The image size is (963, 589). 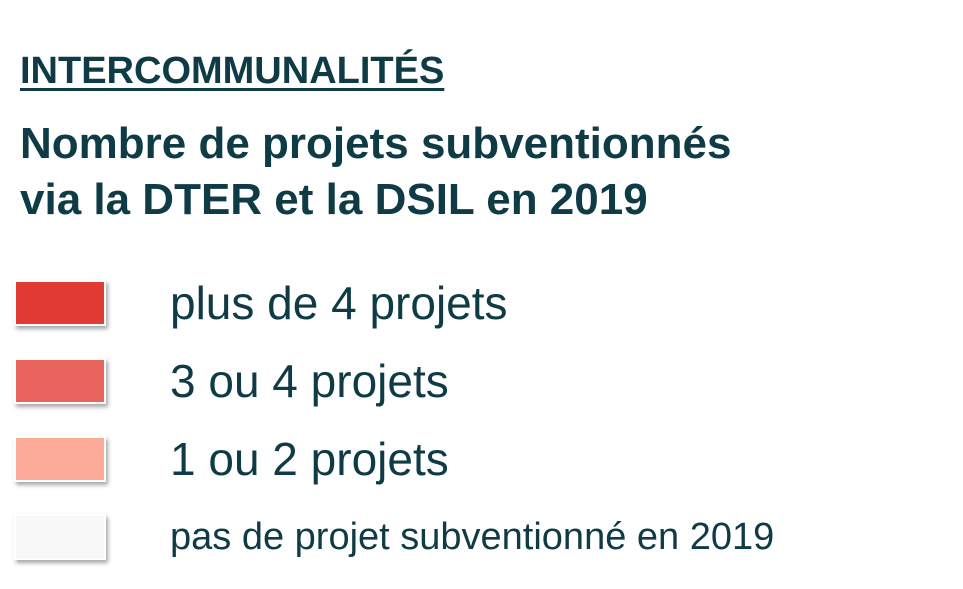 I want to click on legend-title-line-1: Nombre de projets subventionnés, so click(x=376, y=143).